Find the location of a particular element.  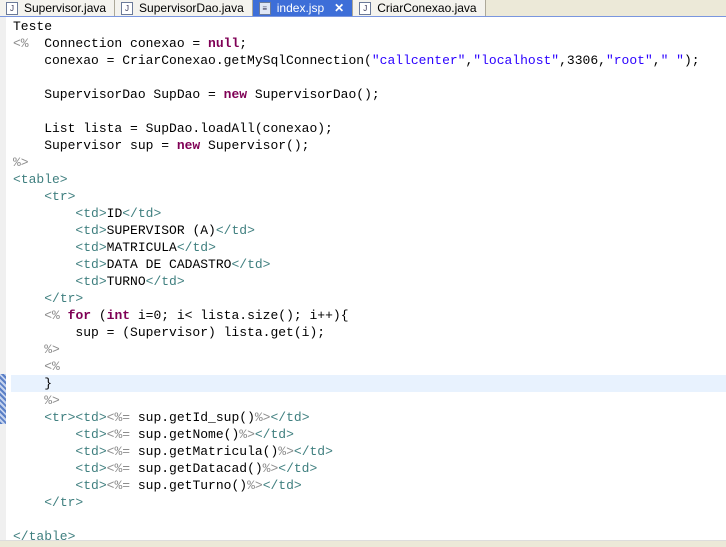

string-literal: "localhost" is located at coordinates (516, 60).